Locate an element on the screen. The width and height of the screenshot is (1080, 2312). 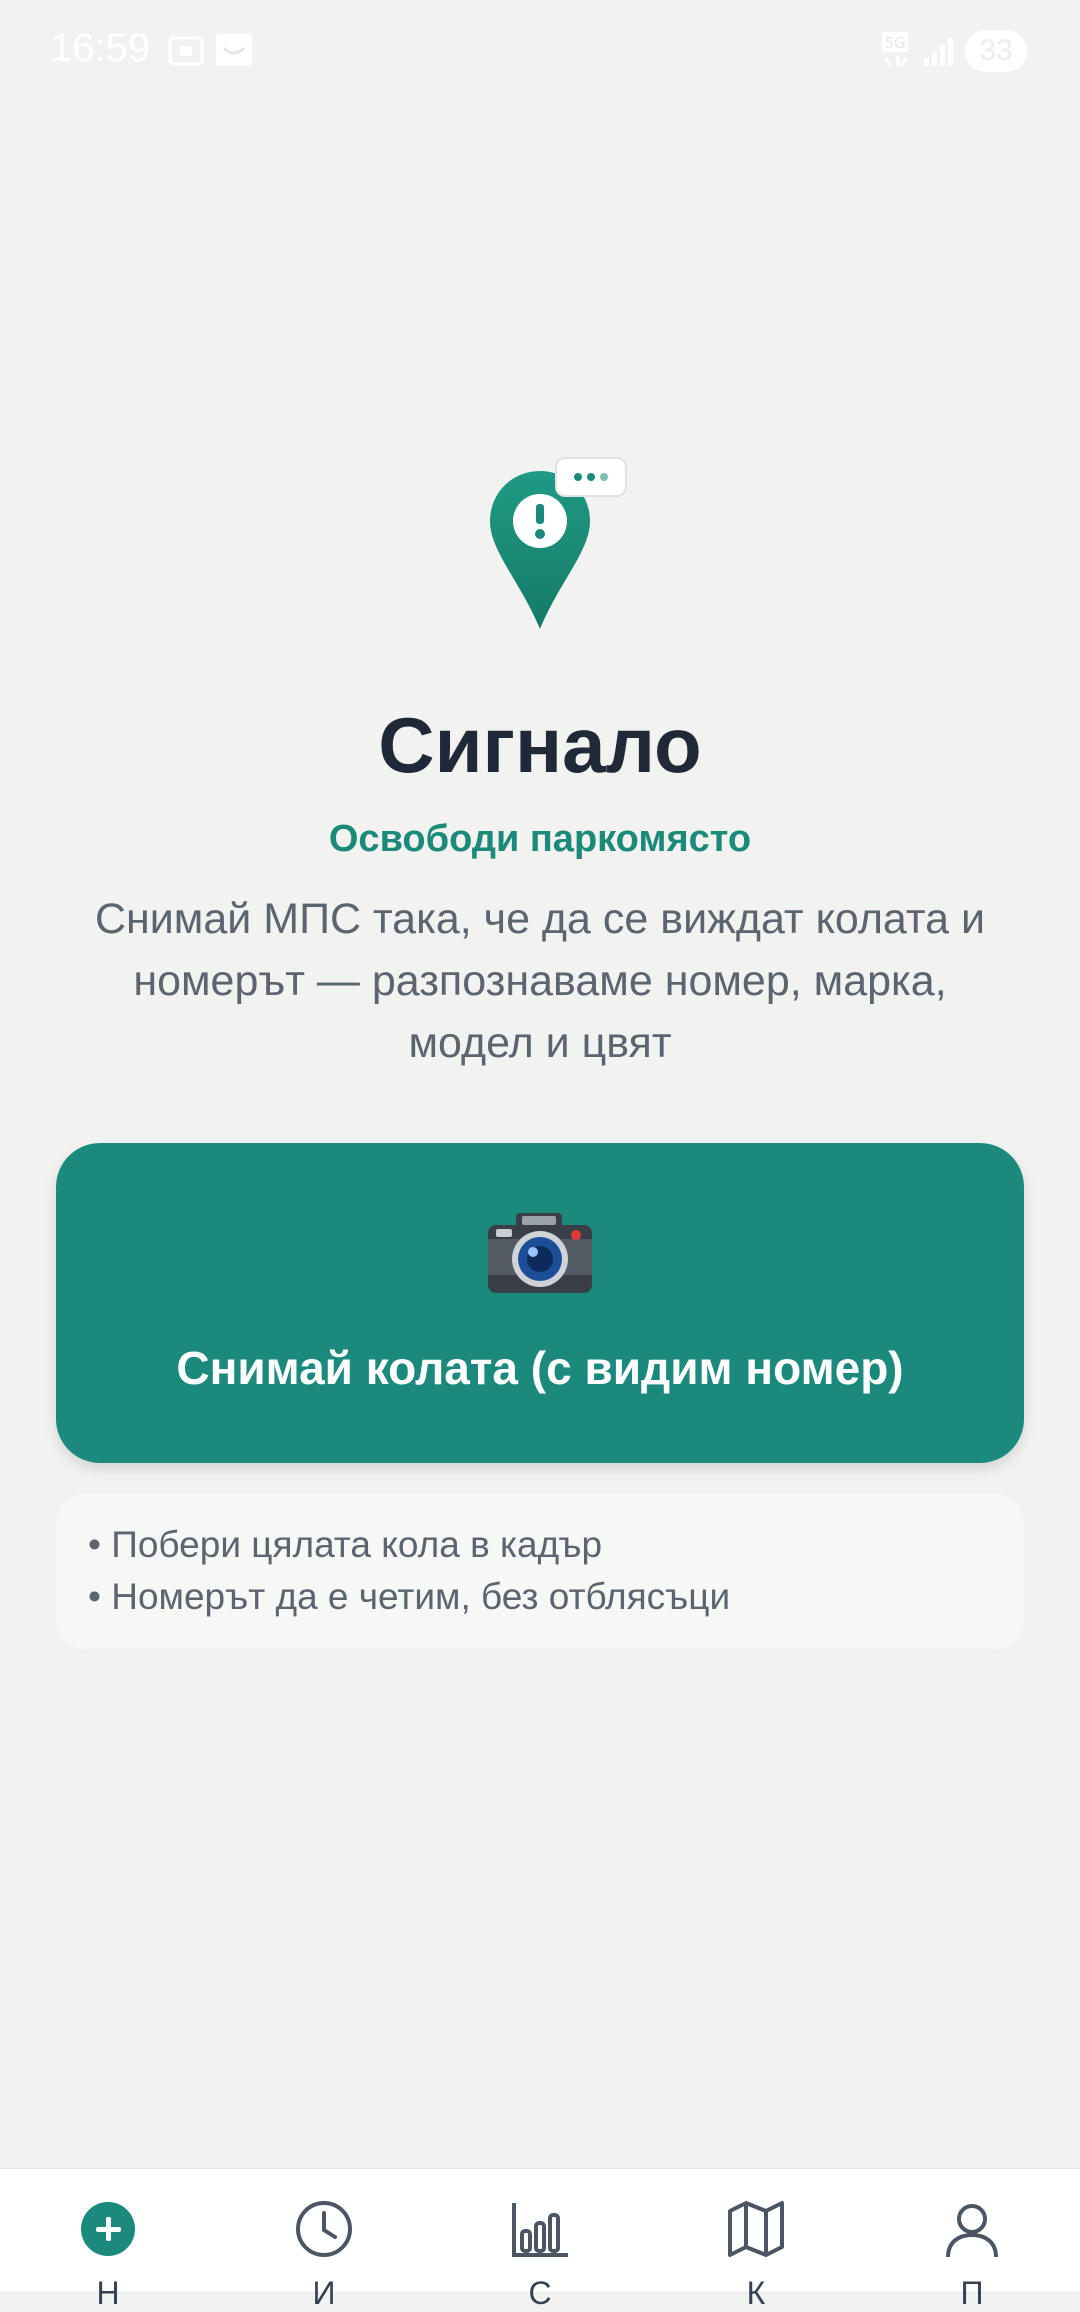
bar-chart-icon is located at coordinates (540, 2230).